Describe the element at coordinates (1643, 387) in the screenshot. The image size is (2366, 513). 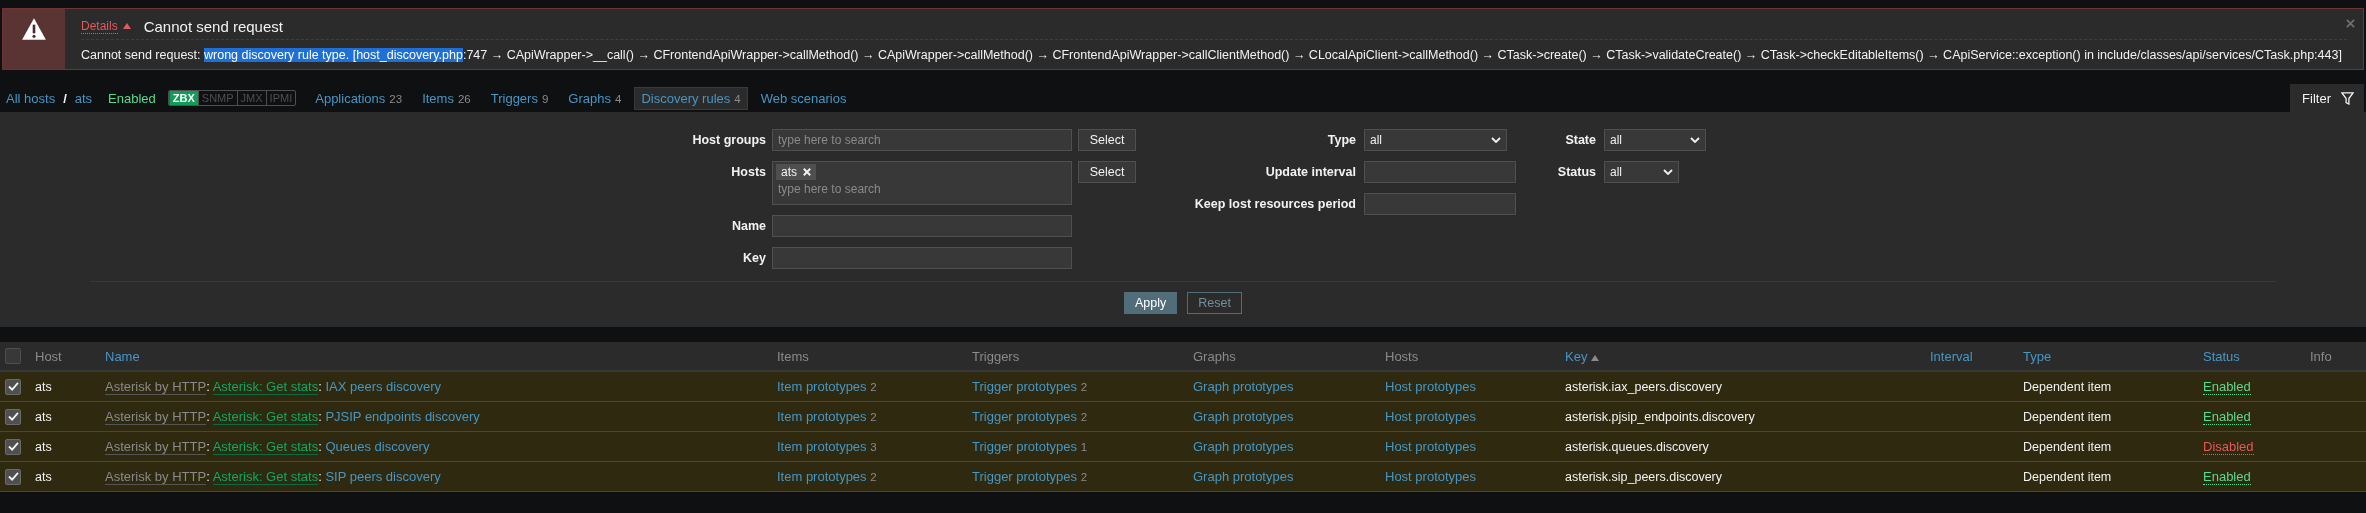
I see `table-cell: asterisk.iax_peers.discovery` at that location.